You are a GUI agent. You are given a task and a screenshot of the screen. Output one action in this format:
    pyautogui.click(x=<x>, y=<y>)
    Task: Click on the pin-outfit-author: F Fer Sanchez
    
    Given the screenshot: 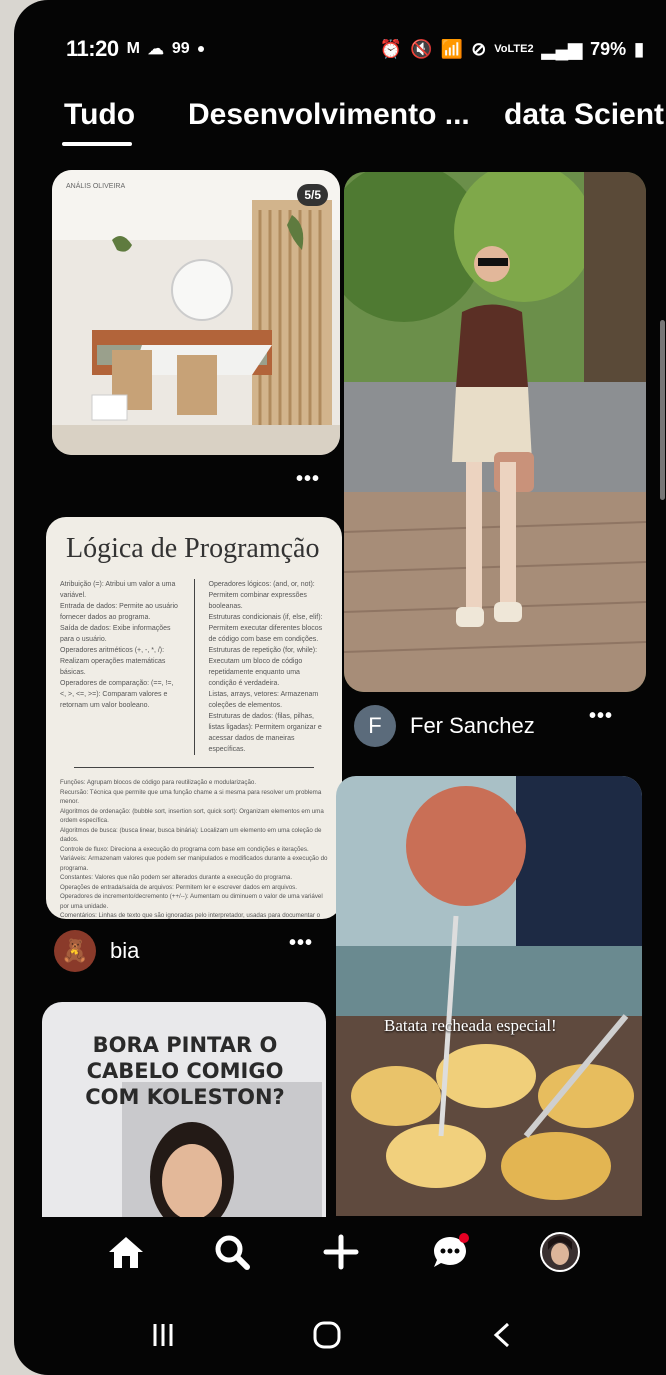 What is the action you would take?
    pyautogui.click(x=444, y=726)
    